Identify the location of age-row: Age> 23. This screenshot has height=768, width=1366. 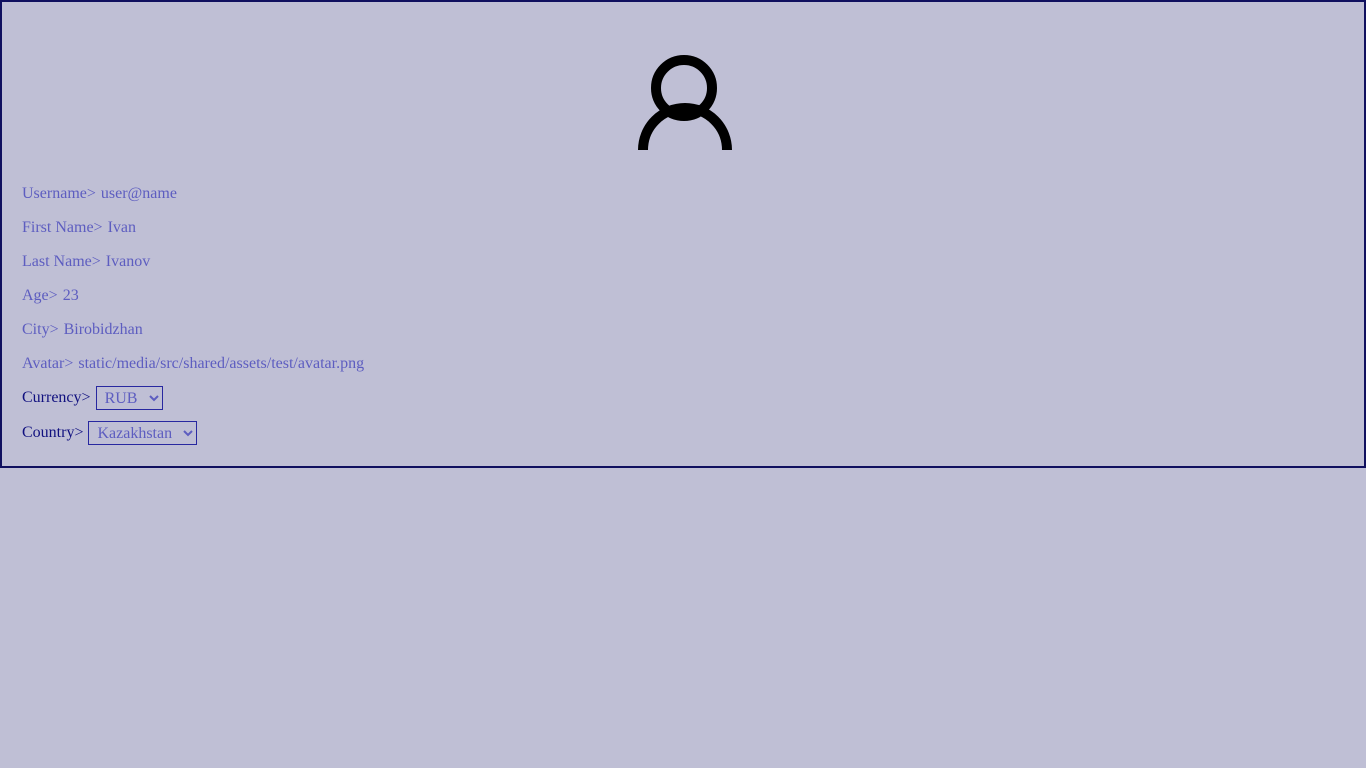
(50, 296).